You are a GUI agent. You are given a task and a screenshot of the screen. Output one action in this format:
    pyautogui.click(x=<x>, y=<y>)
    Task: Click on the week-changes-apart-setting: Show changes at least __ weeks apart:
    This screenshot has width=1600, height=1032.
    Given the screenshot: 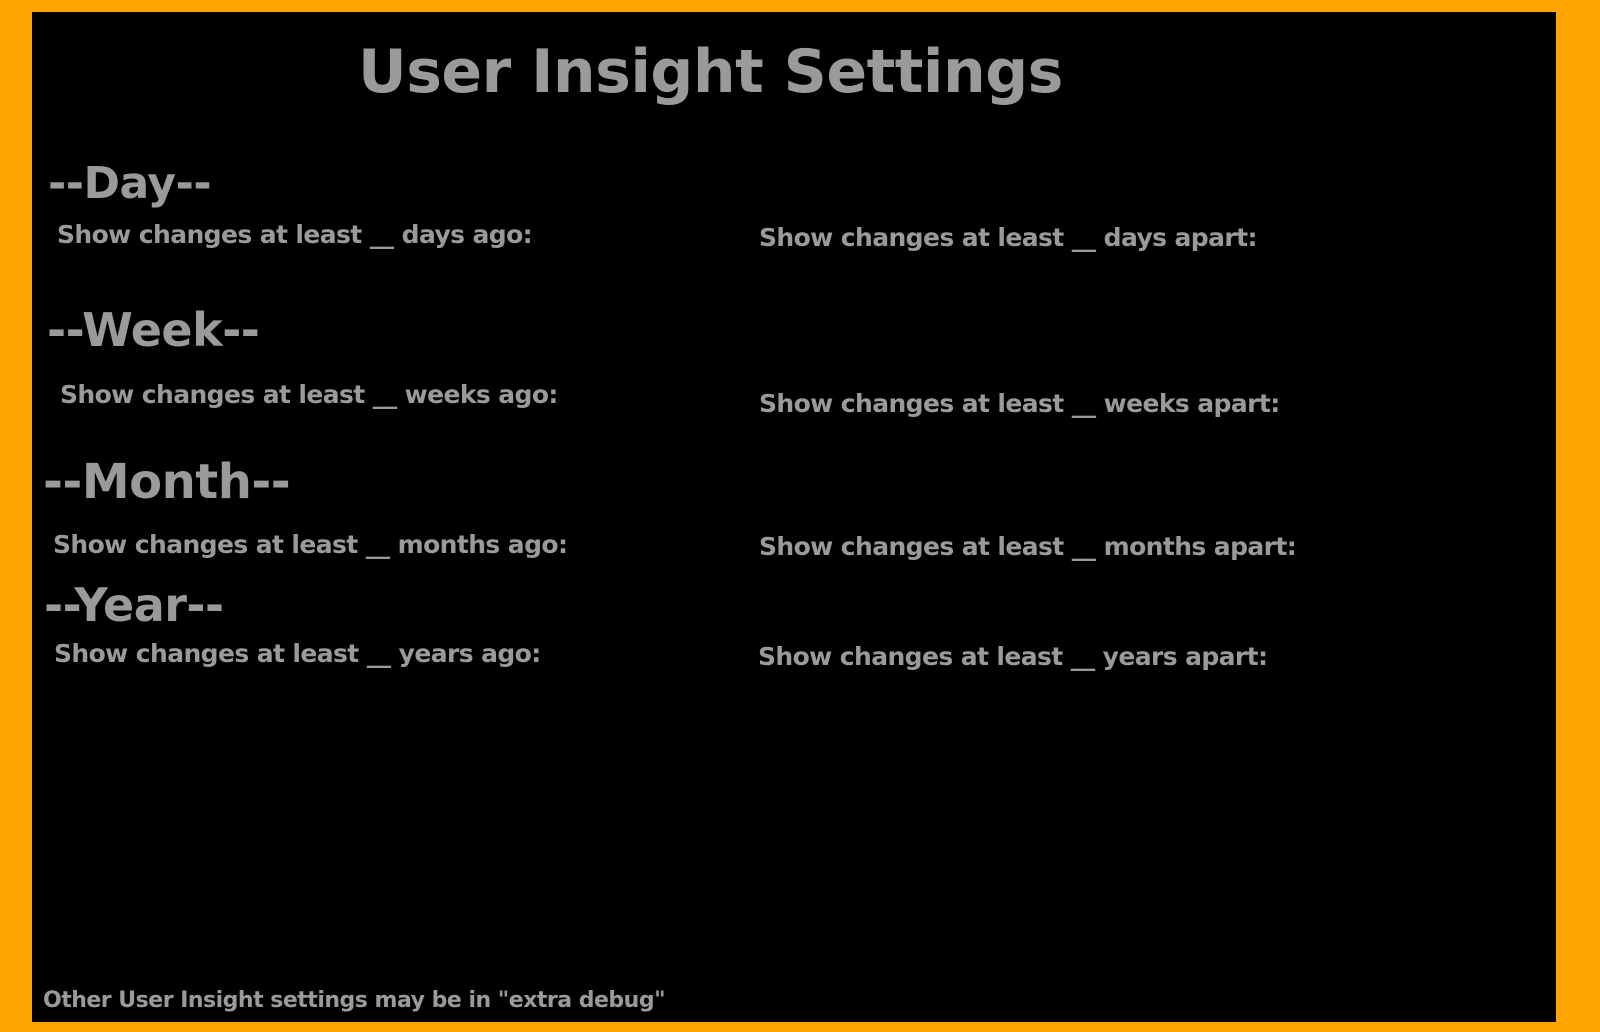 What is the action you would take?
    pyautogui.click(x=1019, y=403)
    